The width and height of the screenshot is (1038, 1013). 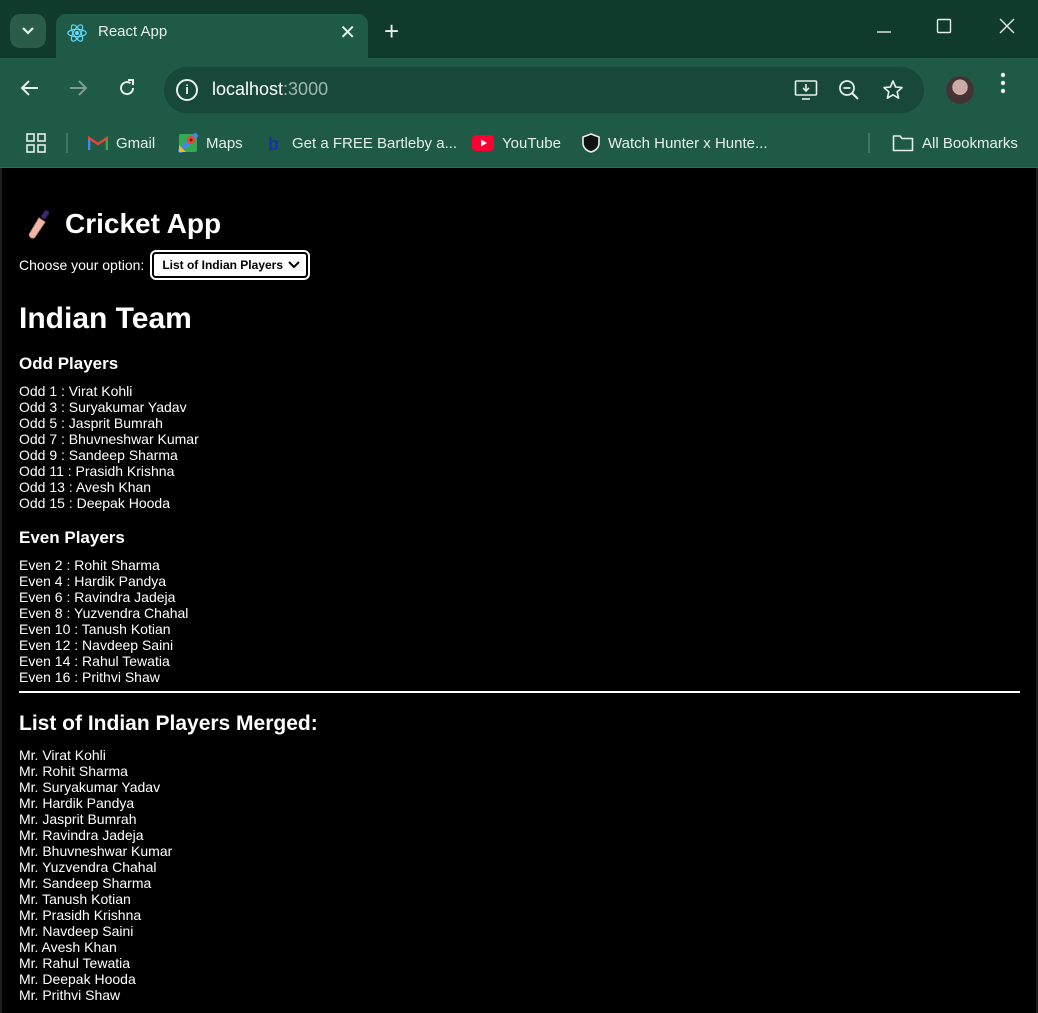 I want to click on maximize-icon, so click(x=944, y=26).